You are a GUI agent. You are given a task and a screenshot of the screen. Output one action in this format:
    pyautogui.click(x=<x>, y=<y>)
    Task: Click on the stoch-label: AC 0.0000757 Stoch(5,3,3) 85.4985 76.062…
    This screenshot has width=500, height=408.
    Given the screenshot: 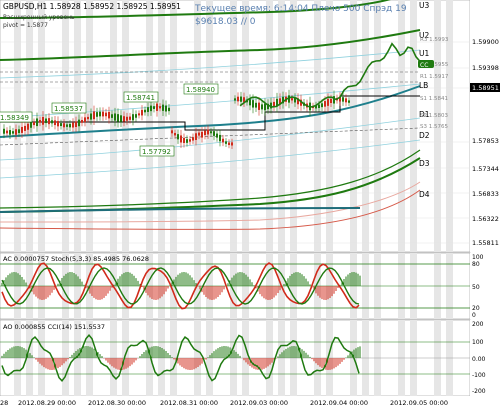 What is the action you would take?
    pyautogui.click(x=76, y=259)
    